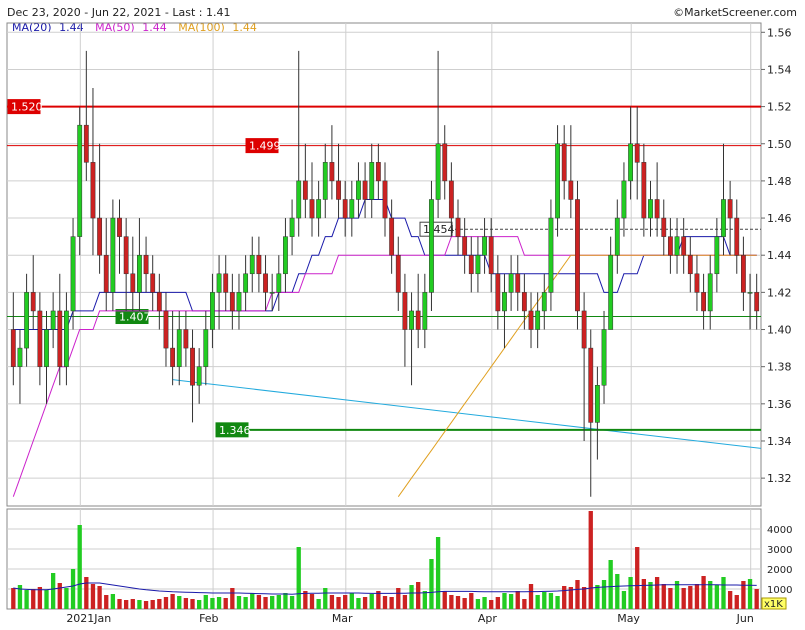 The height and width of the screenshot is (630, 805). I want to click on level-label: 1.520, so click(27, 107).